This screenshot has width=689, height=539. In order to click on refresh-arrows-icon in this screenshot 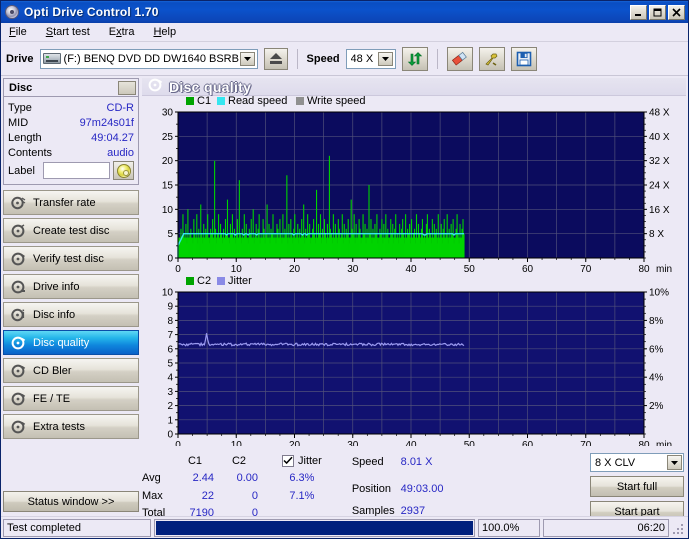, I will do `click(414, 58)`.